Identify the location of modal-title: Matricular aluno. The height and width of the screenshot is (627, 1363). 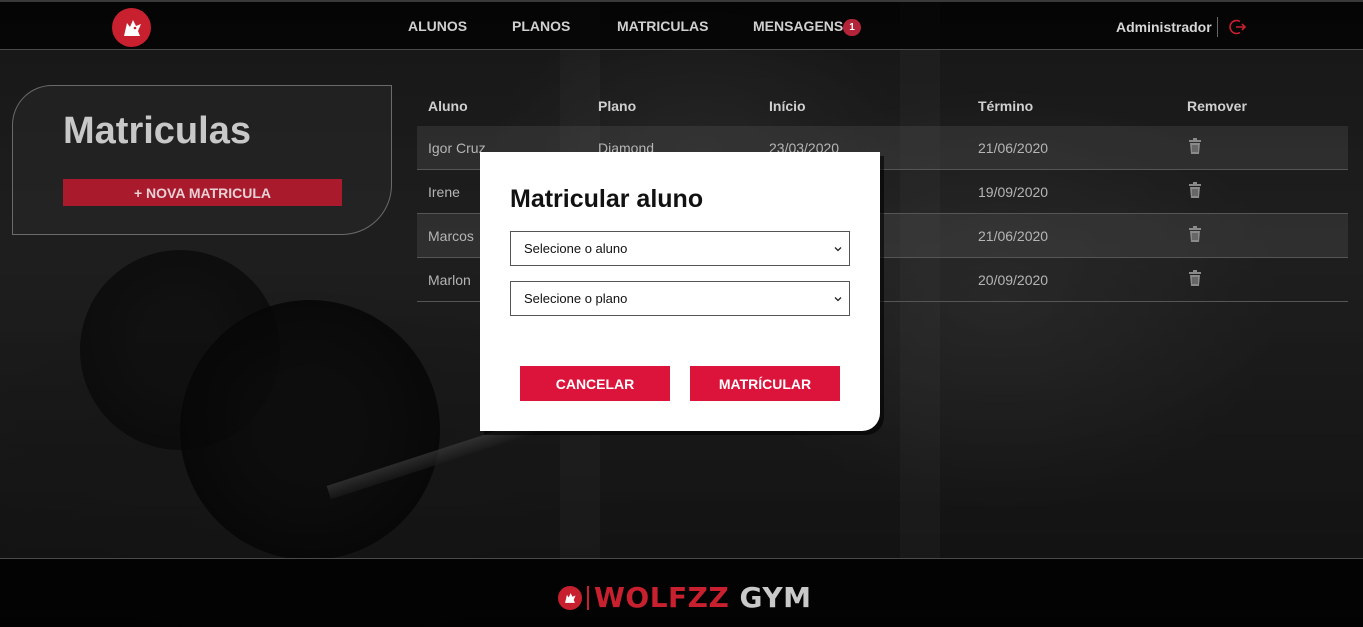
(607, 199).